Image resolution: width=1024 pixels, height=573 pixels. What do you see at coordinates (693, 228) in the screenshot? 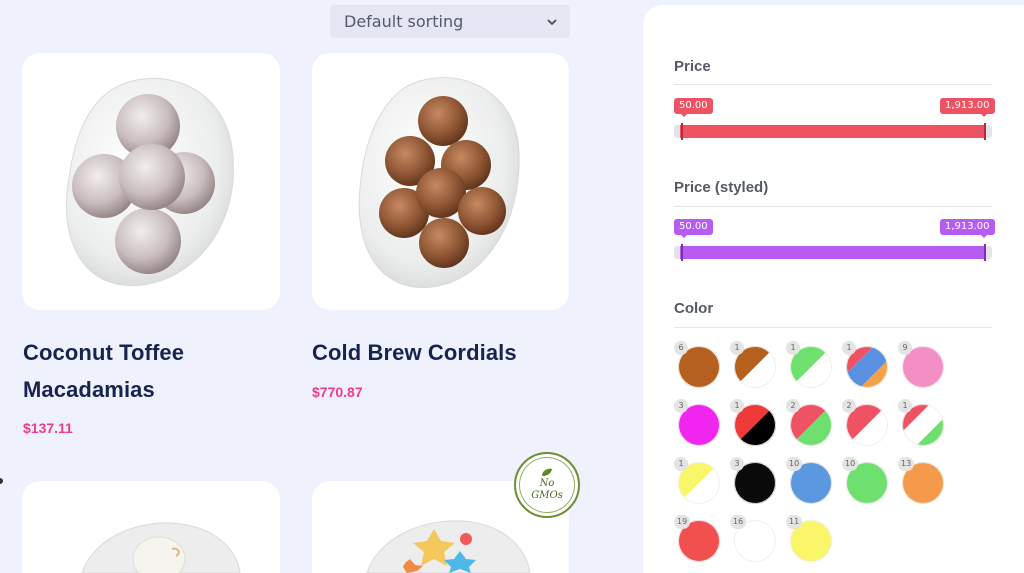
I see `price-styled-min-tooltip: 50.00` at bounding box center [693, 228].